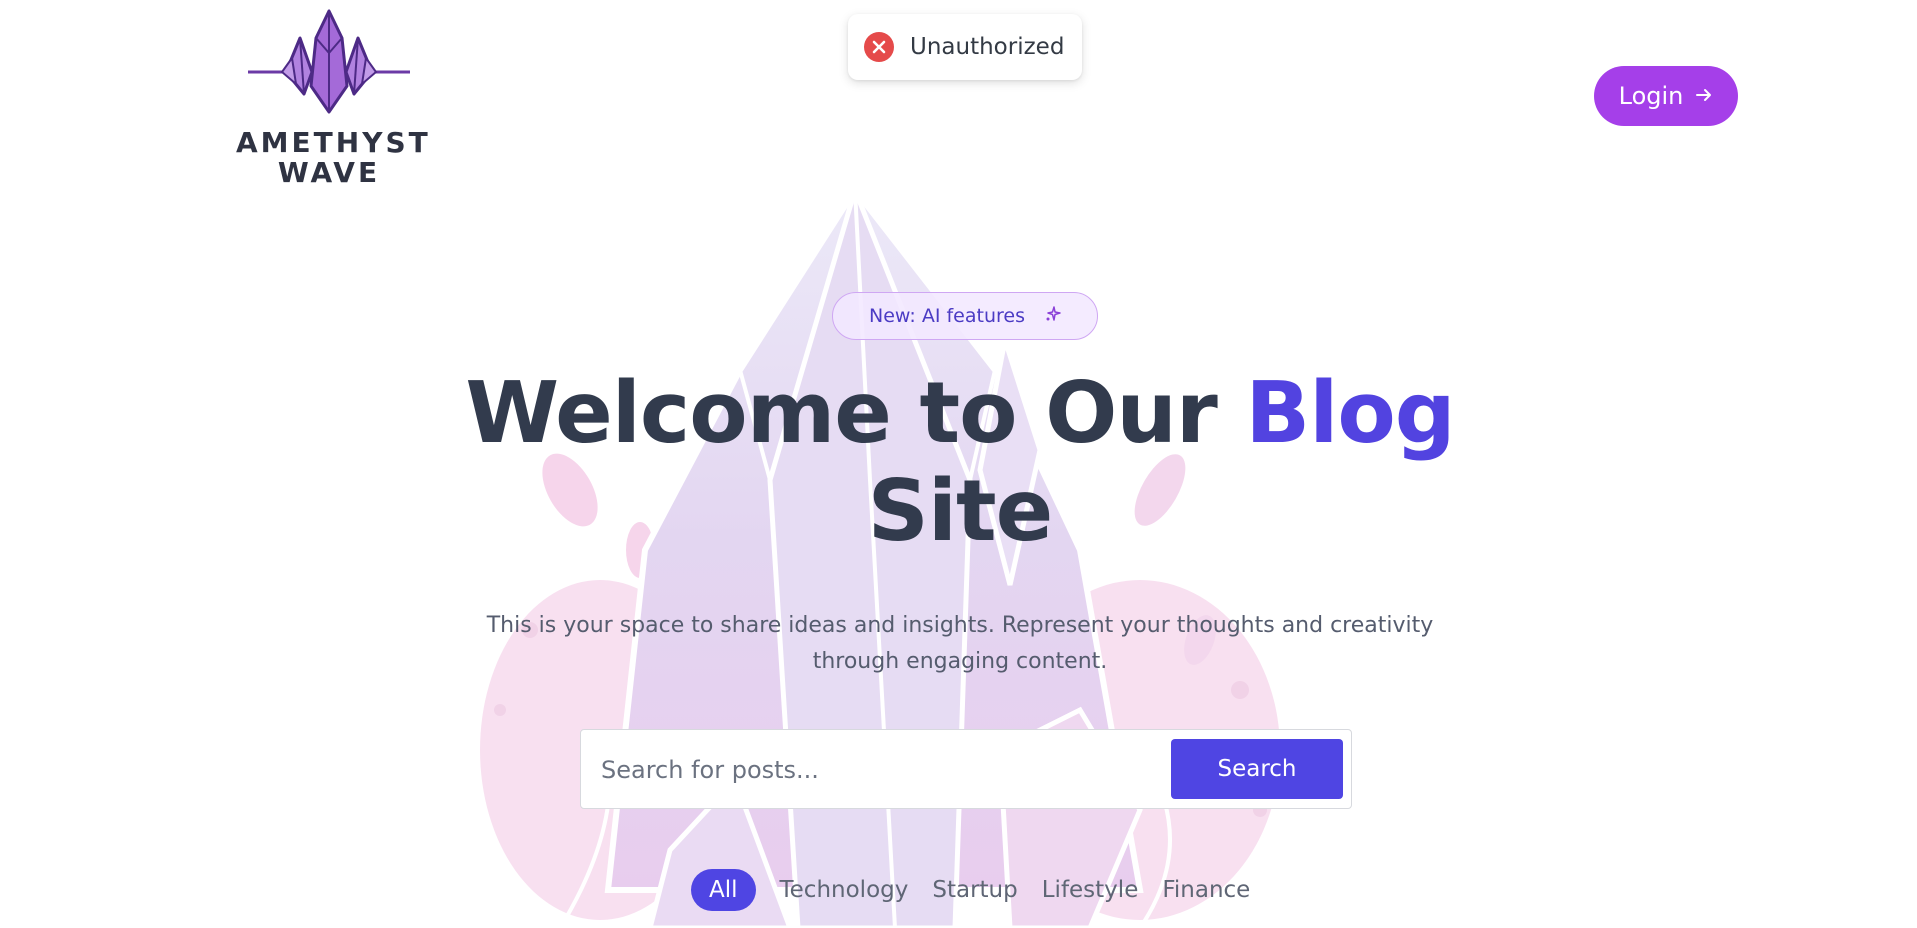 This screenshot has width=1917, height=928. What do you see at coordinates (329, 172) in the screenshot?
I see `brand-name-line2: WAVE` at bounding box center [329, 172].